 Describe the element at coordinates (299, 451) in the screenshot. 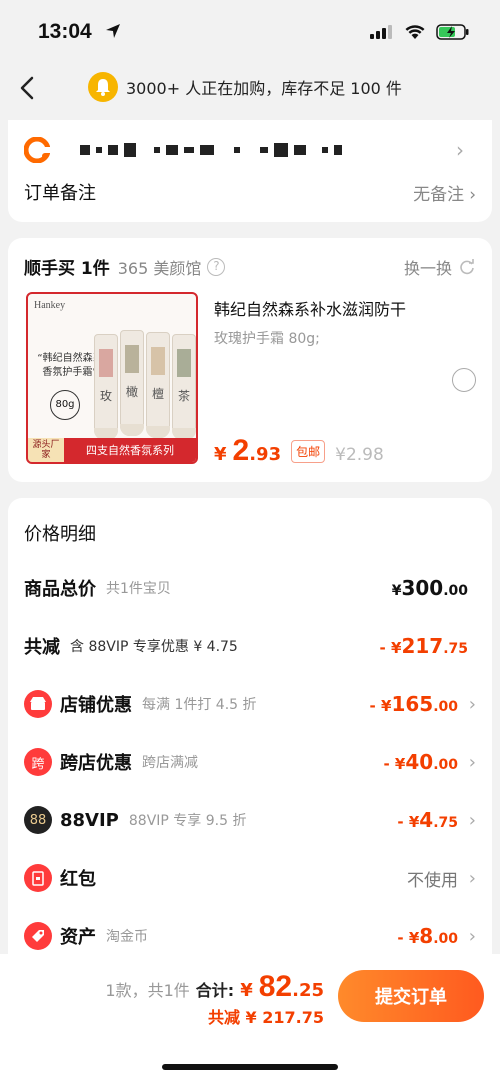

I see `product-price: ¥ 2 .93 包邮 ¥2.98` at that location.